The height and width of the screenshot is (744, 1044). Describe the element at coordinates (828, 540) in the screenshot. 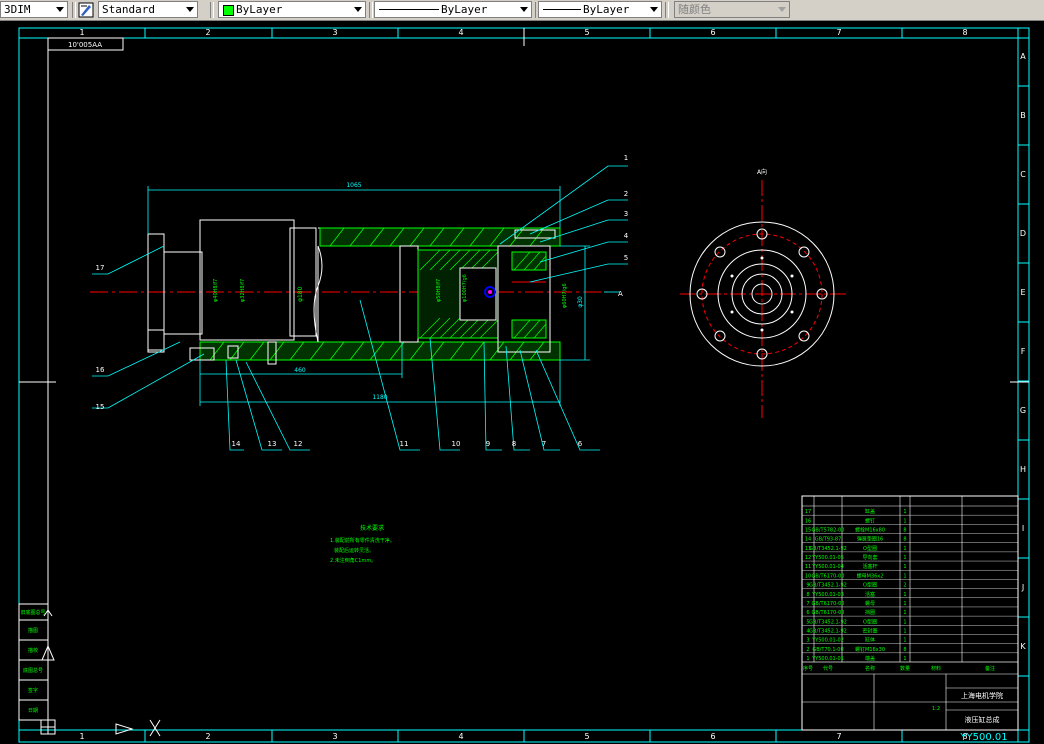

I see `parts-row-cell: GB/T93-87` at that location.